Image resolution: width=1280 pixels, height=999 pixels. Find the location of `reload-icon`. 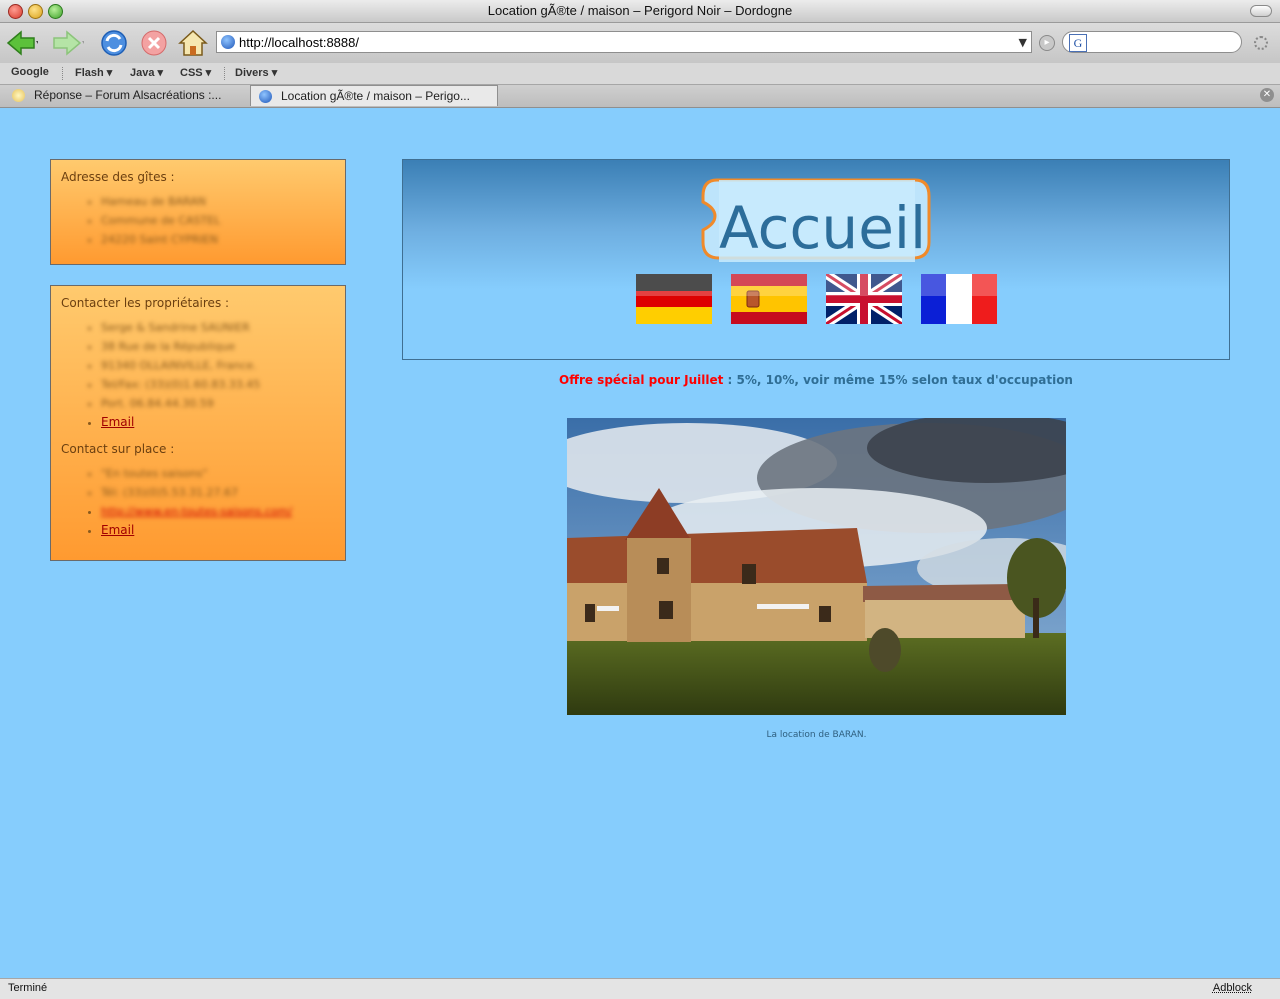

reload-icon is located at coordinates (114, 43).